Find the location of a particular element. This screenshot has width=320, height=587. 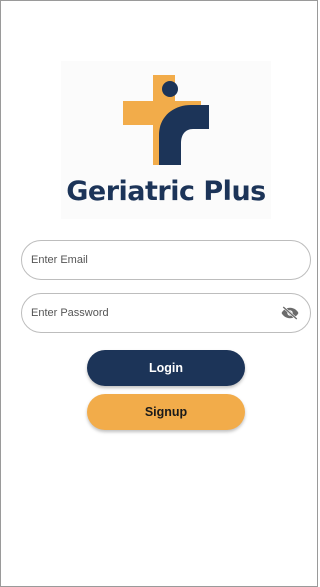

password-field is located at coordinates (166, 313).